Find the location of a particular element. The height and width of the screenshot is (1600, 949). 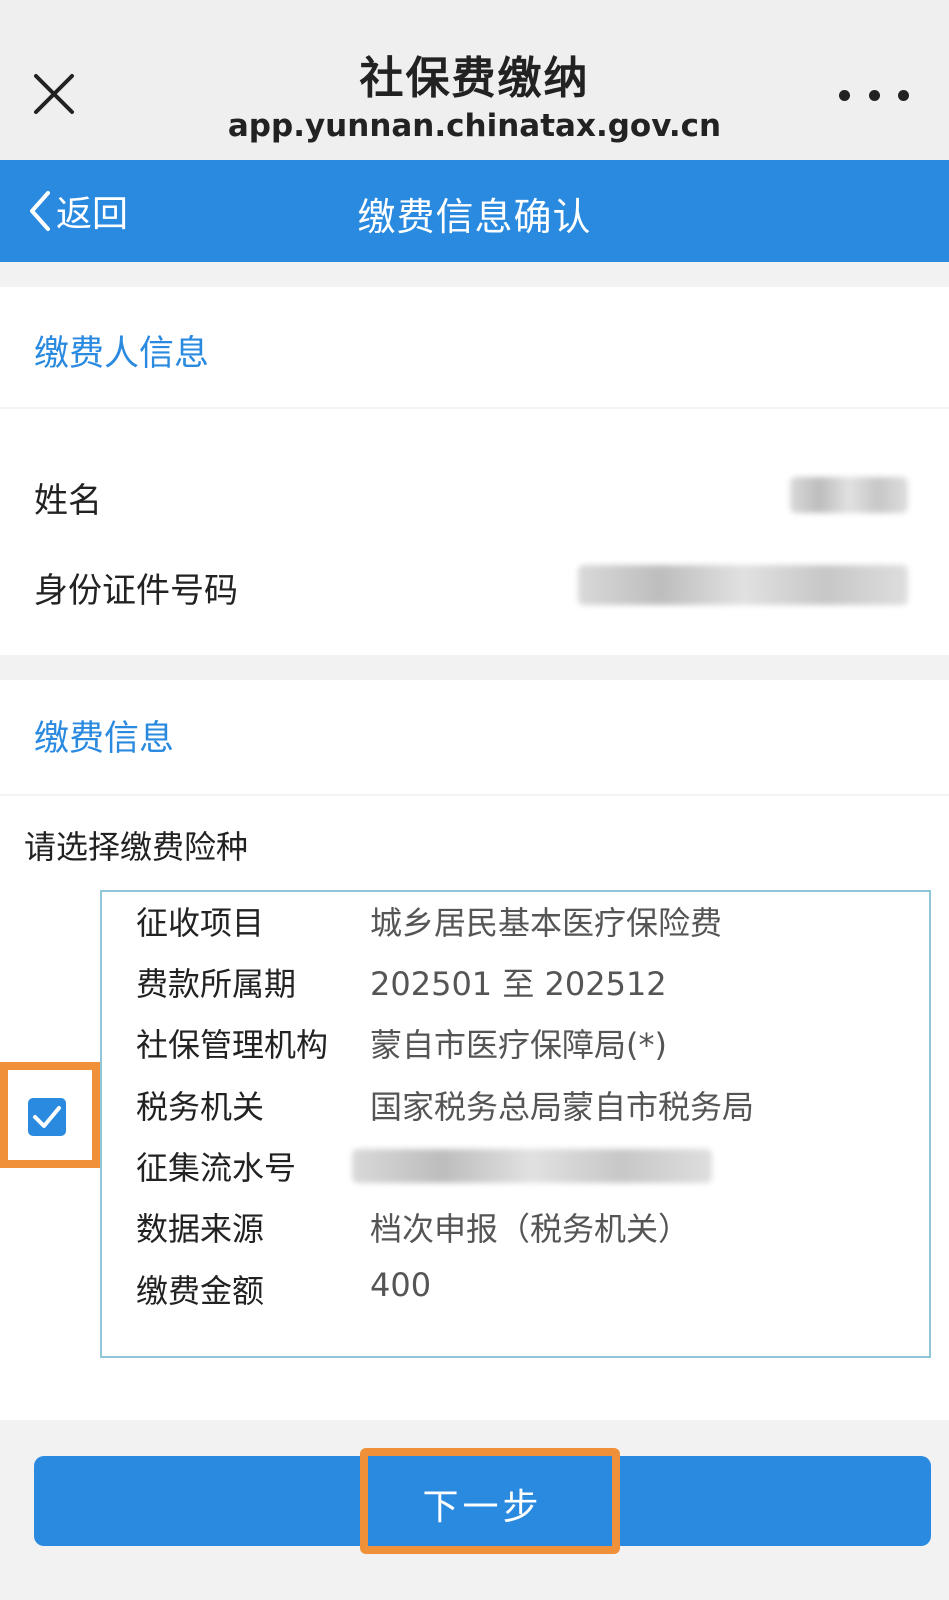

detail-row: 征收项目 城乡居民基本医疗保险费 is located at coordinates (526, 923).